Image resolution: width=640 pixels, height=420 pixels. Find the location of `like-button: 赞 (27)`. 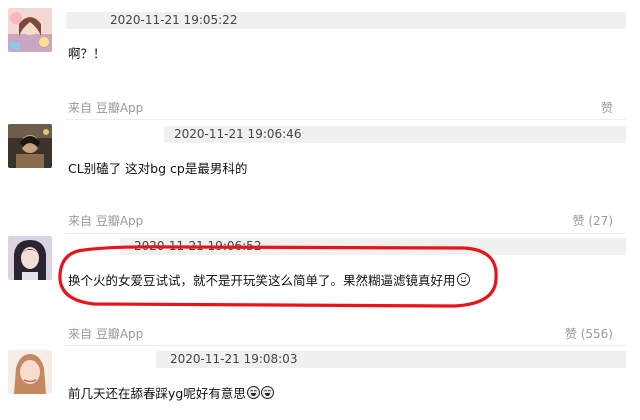

like-button: 赞 (27) is located at coordinates (593, 220).